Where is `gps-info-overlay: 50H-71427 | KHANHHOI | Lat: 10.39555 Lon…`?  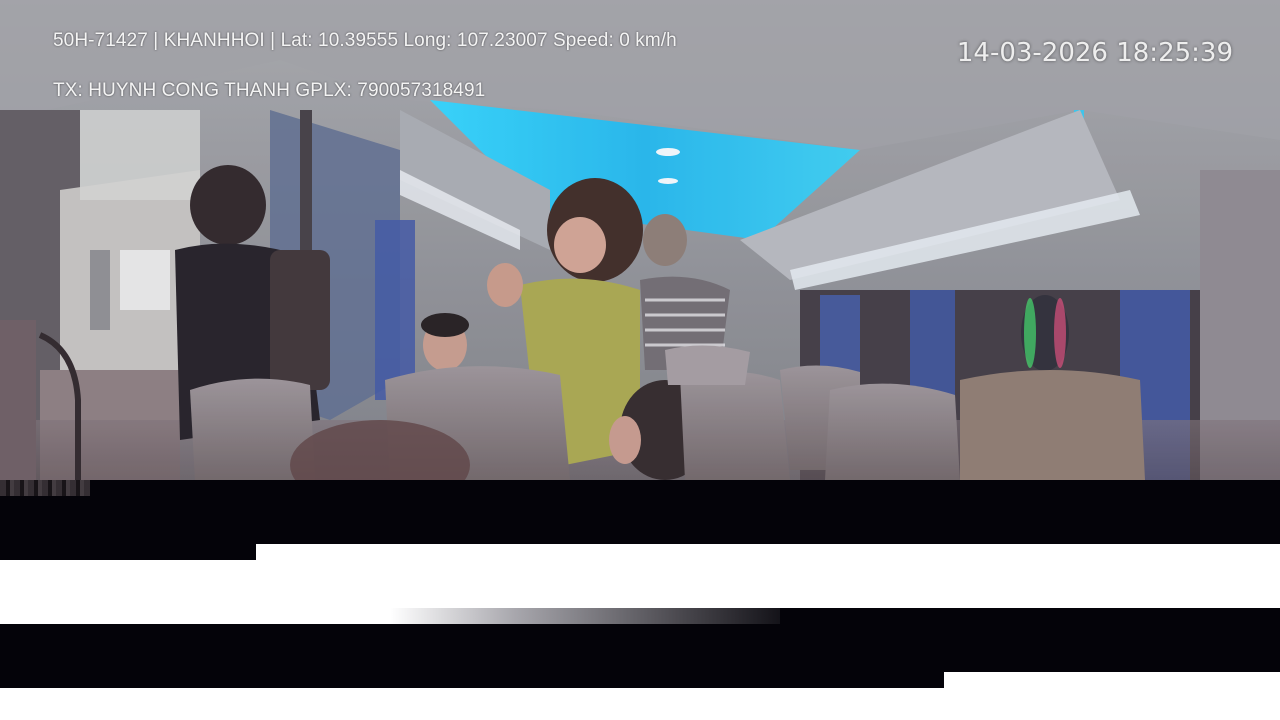
gps-info-overlay: 50H-71427 | KHANHHOI | Lat: 10.39555 Lon… is located at coordinates (365, 40).